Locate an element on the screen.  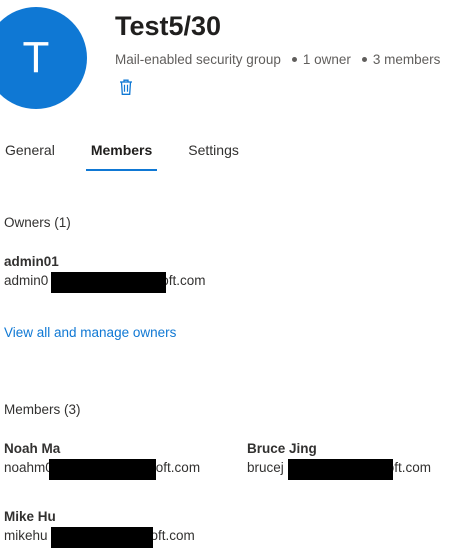
member-name: Mike Hu is located at coordinates (30, 516).